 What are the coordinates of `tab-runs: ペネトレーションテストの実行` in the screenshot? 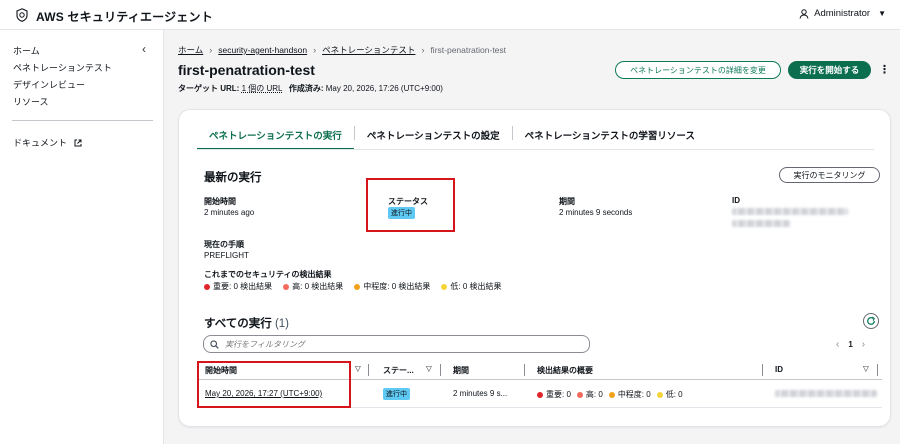 It's located at (275, 137).